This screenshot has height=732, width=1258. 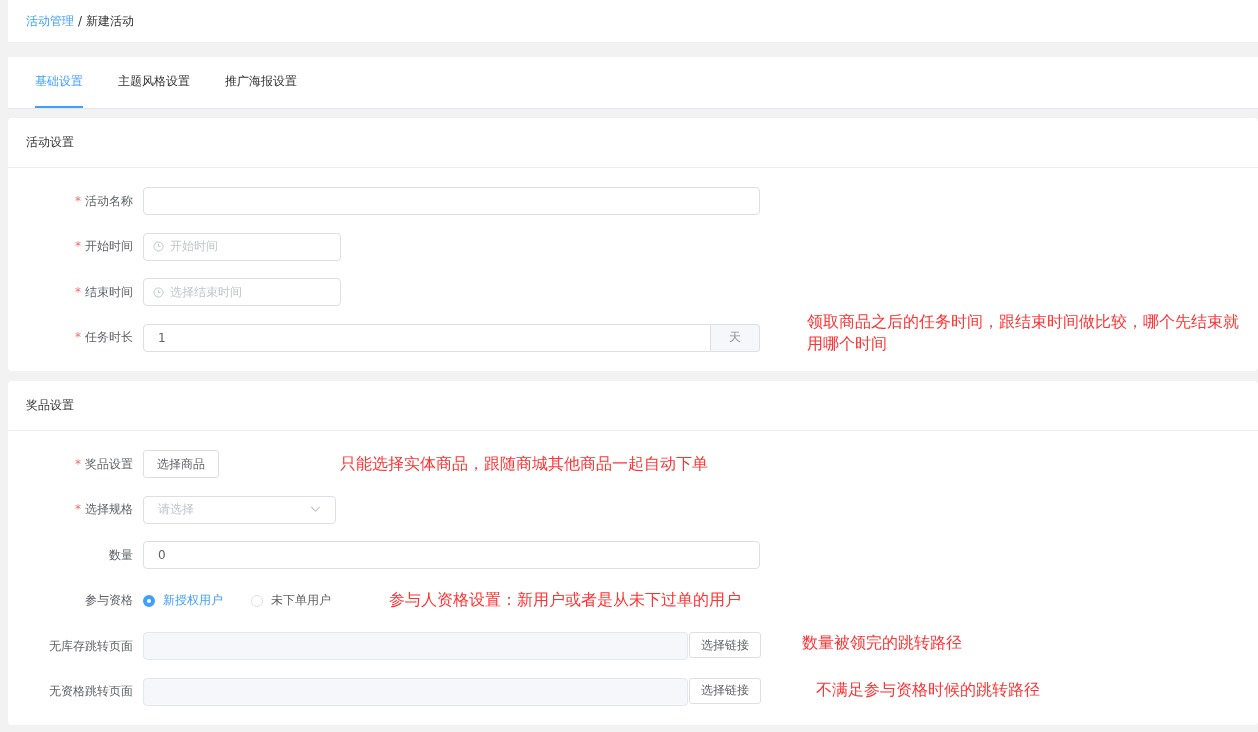 What do you see at coordinates (104, 201) in the screenshot?
I see `field-label: * 活动名称` at bounding box center [104, 201].